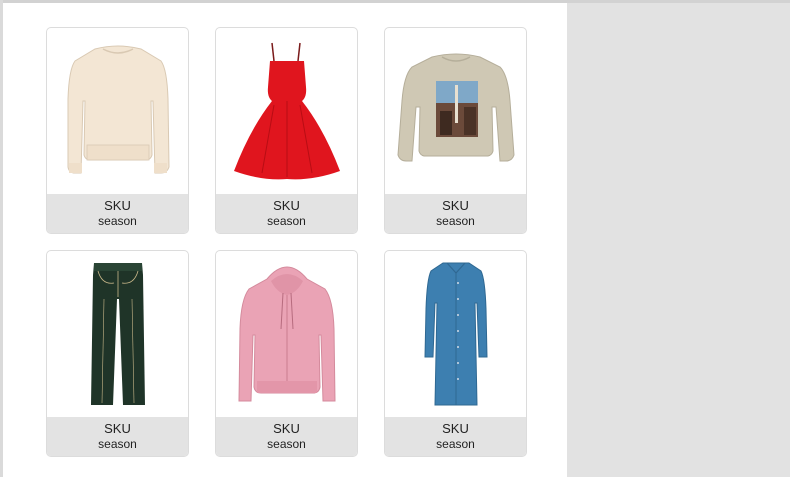 This screenshot has width=790, height=477. I want to click on pink-hoodie-icon, so click(286, 334).